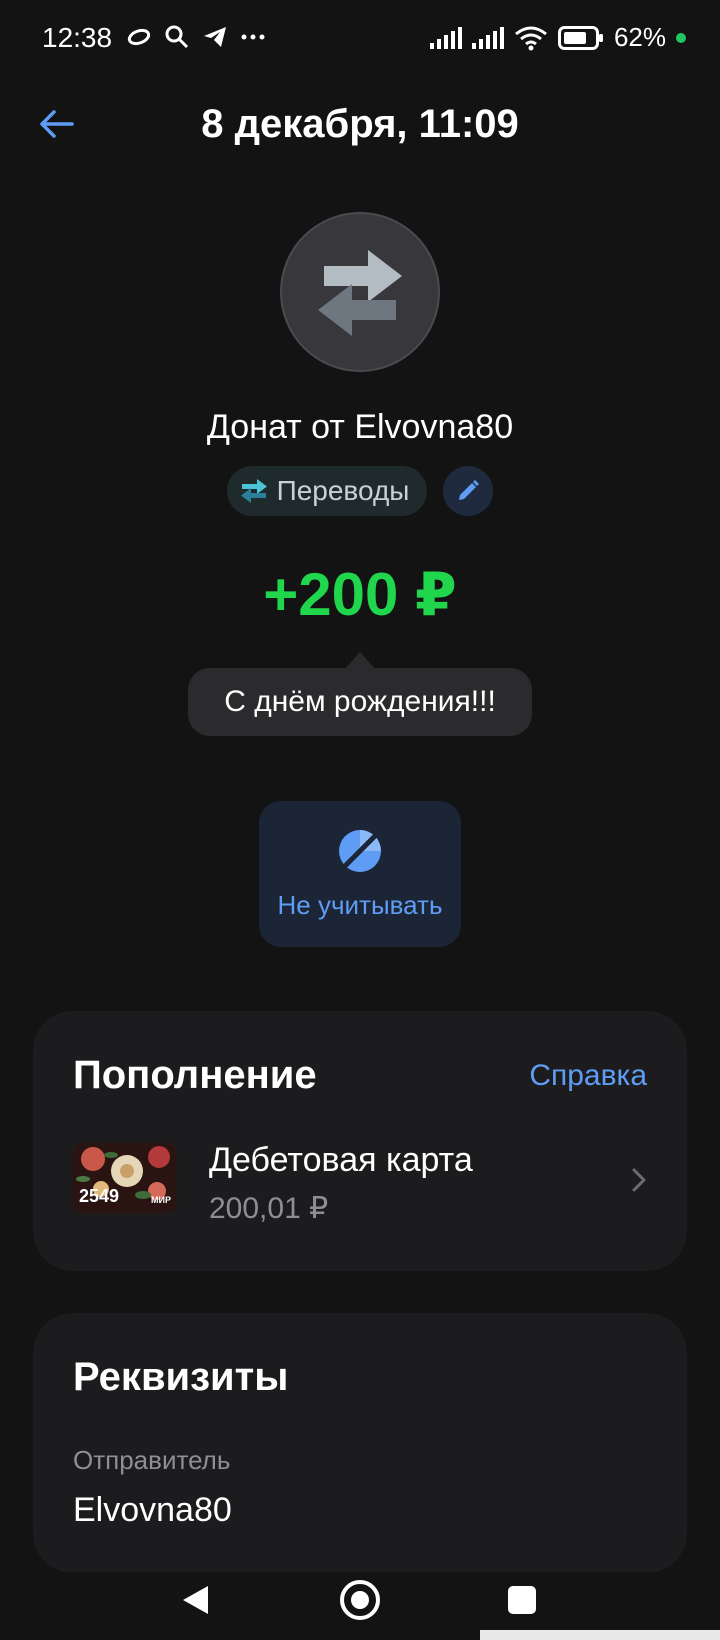 The width and height of the screenshot is (720, 1640). I want to click on nav-back-icon, so click(195, 1600).